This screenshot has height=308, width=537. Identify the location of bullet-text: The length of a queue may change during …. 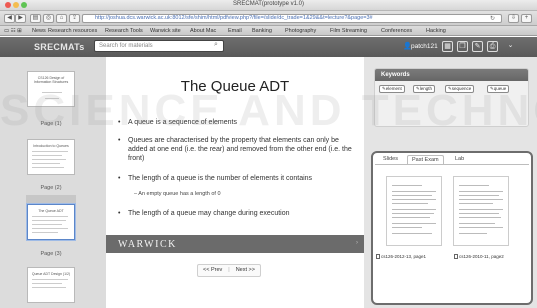
(209, 213).